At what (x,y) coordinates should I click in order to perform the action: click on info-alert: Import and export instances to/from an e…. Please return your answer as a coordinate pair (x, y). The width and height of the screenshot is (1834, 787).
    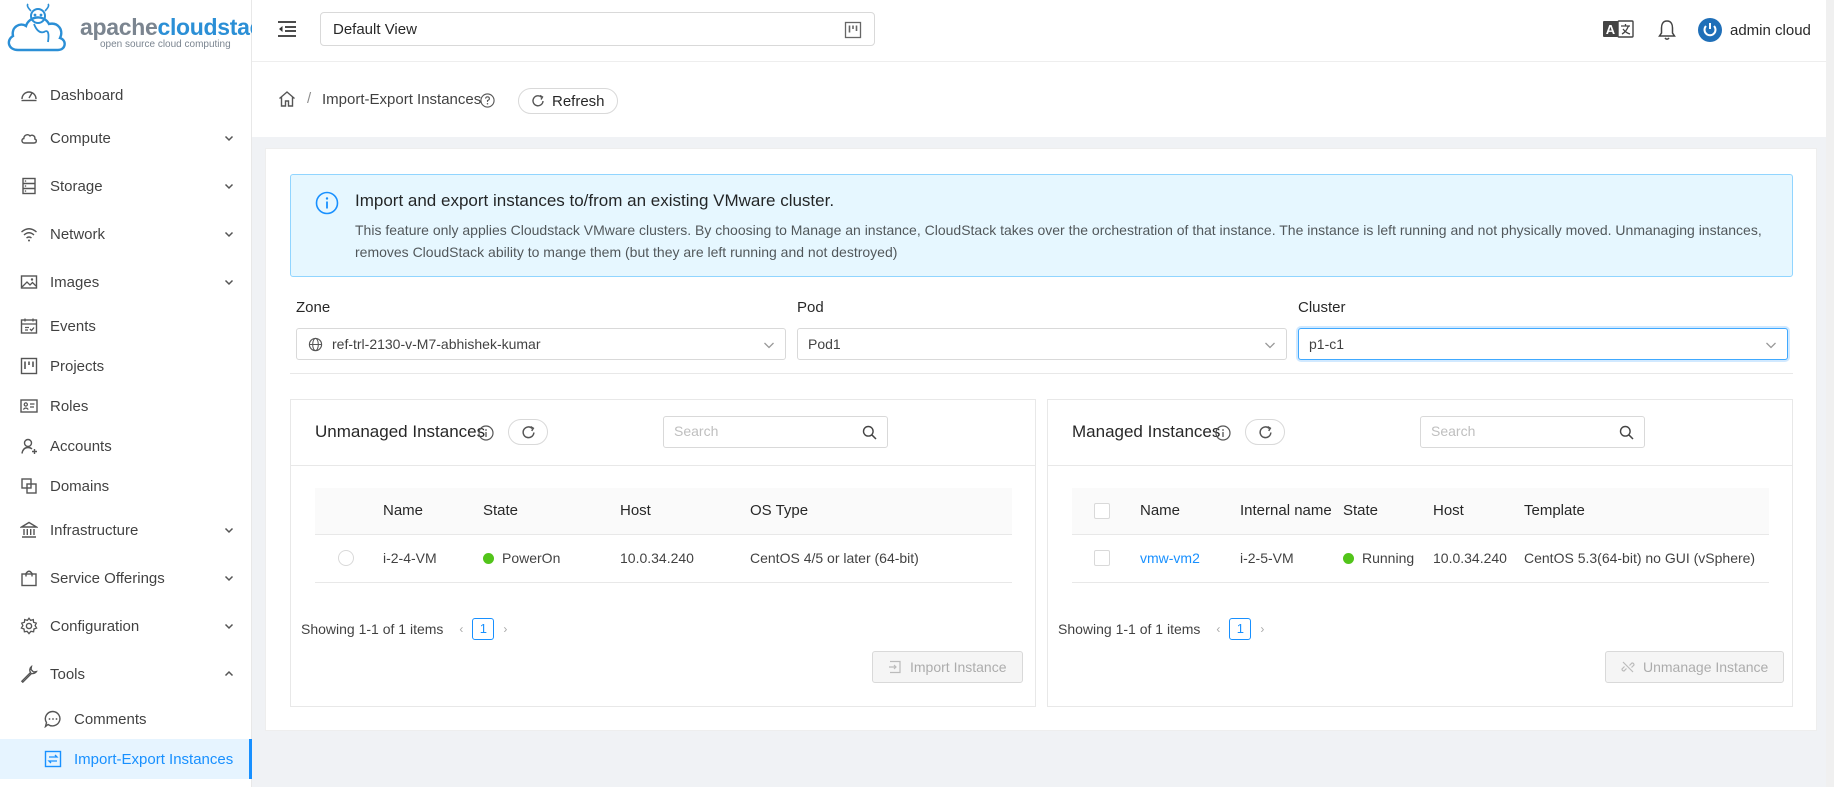
    Looking at the image, I should click on (1041, 225).